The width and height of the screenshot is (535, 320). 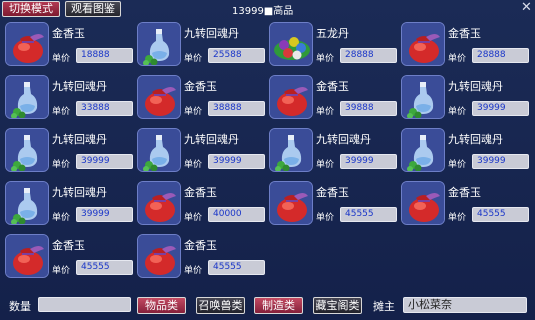 What do you see at coordinates (161, 305) in the screenshot?
I see `category-goods-button: 物品类` at bounding box center [161, 305].